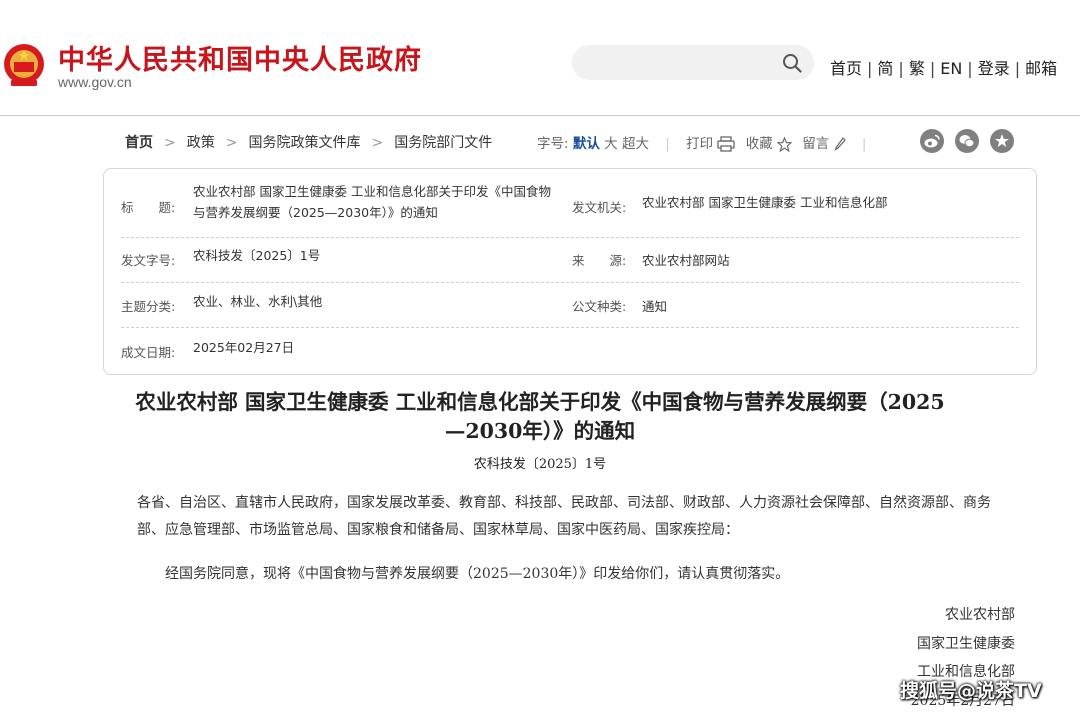 The width and height of the screenshot is (1080, 712). What do you see at coordinates (885, 68) in the screenshot?
I see `top-link-simplified: 简` at bounding box center [885, 68].